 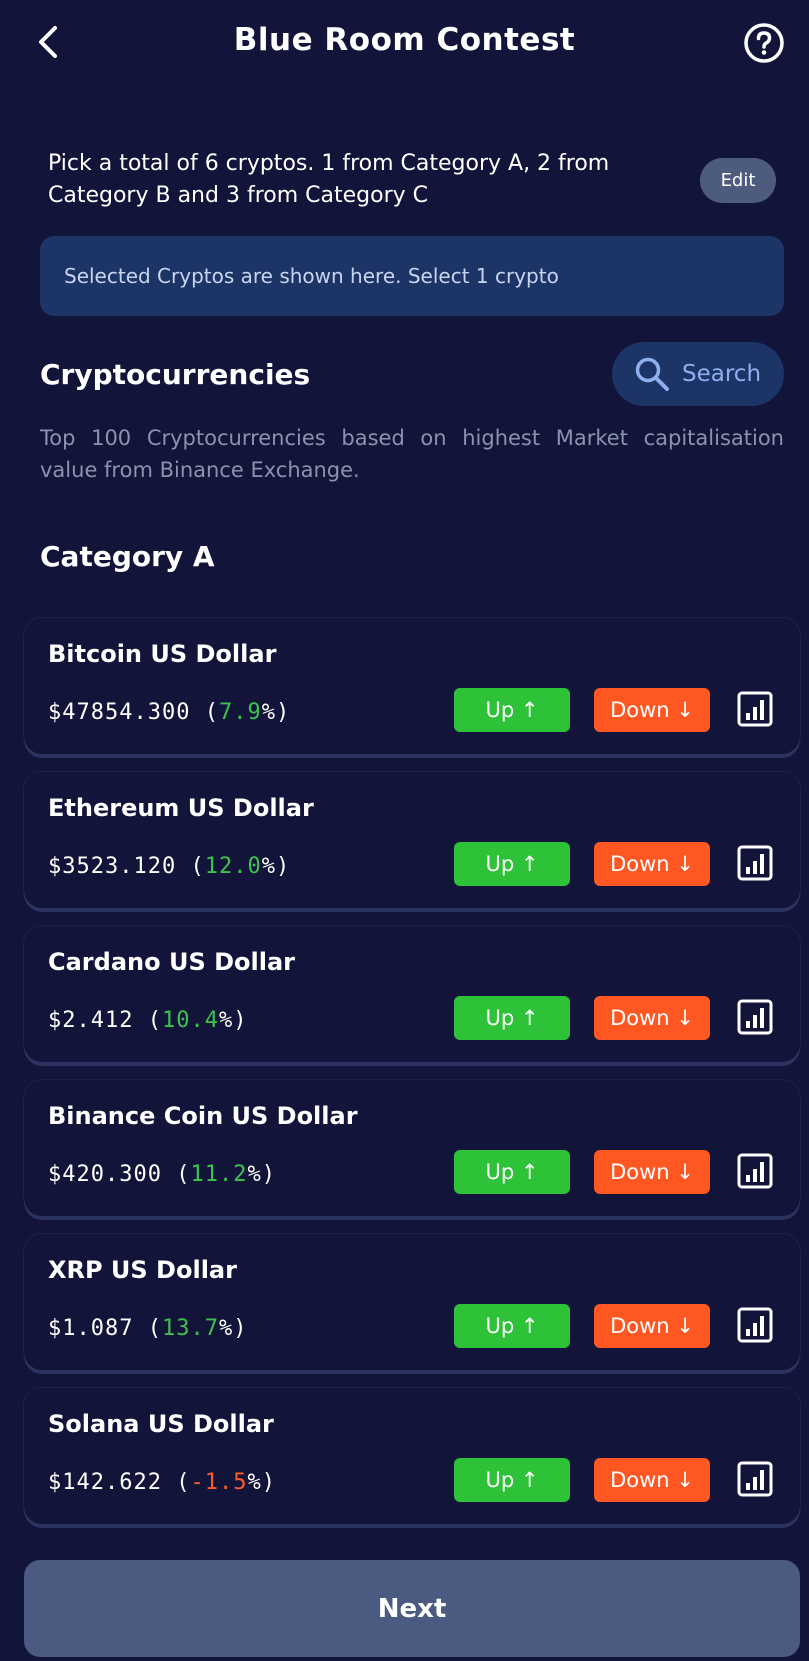 What do you see at coordinates (190, 1020) in the screenshot?
I see `crypto-change: 10.4` at bounding box center [190, 1020].